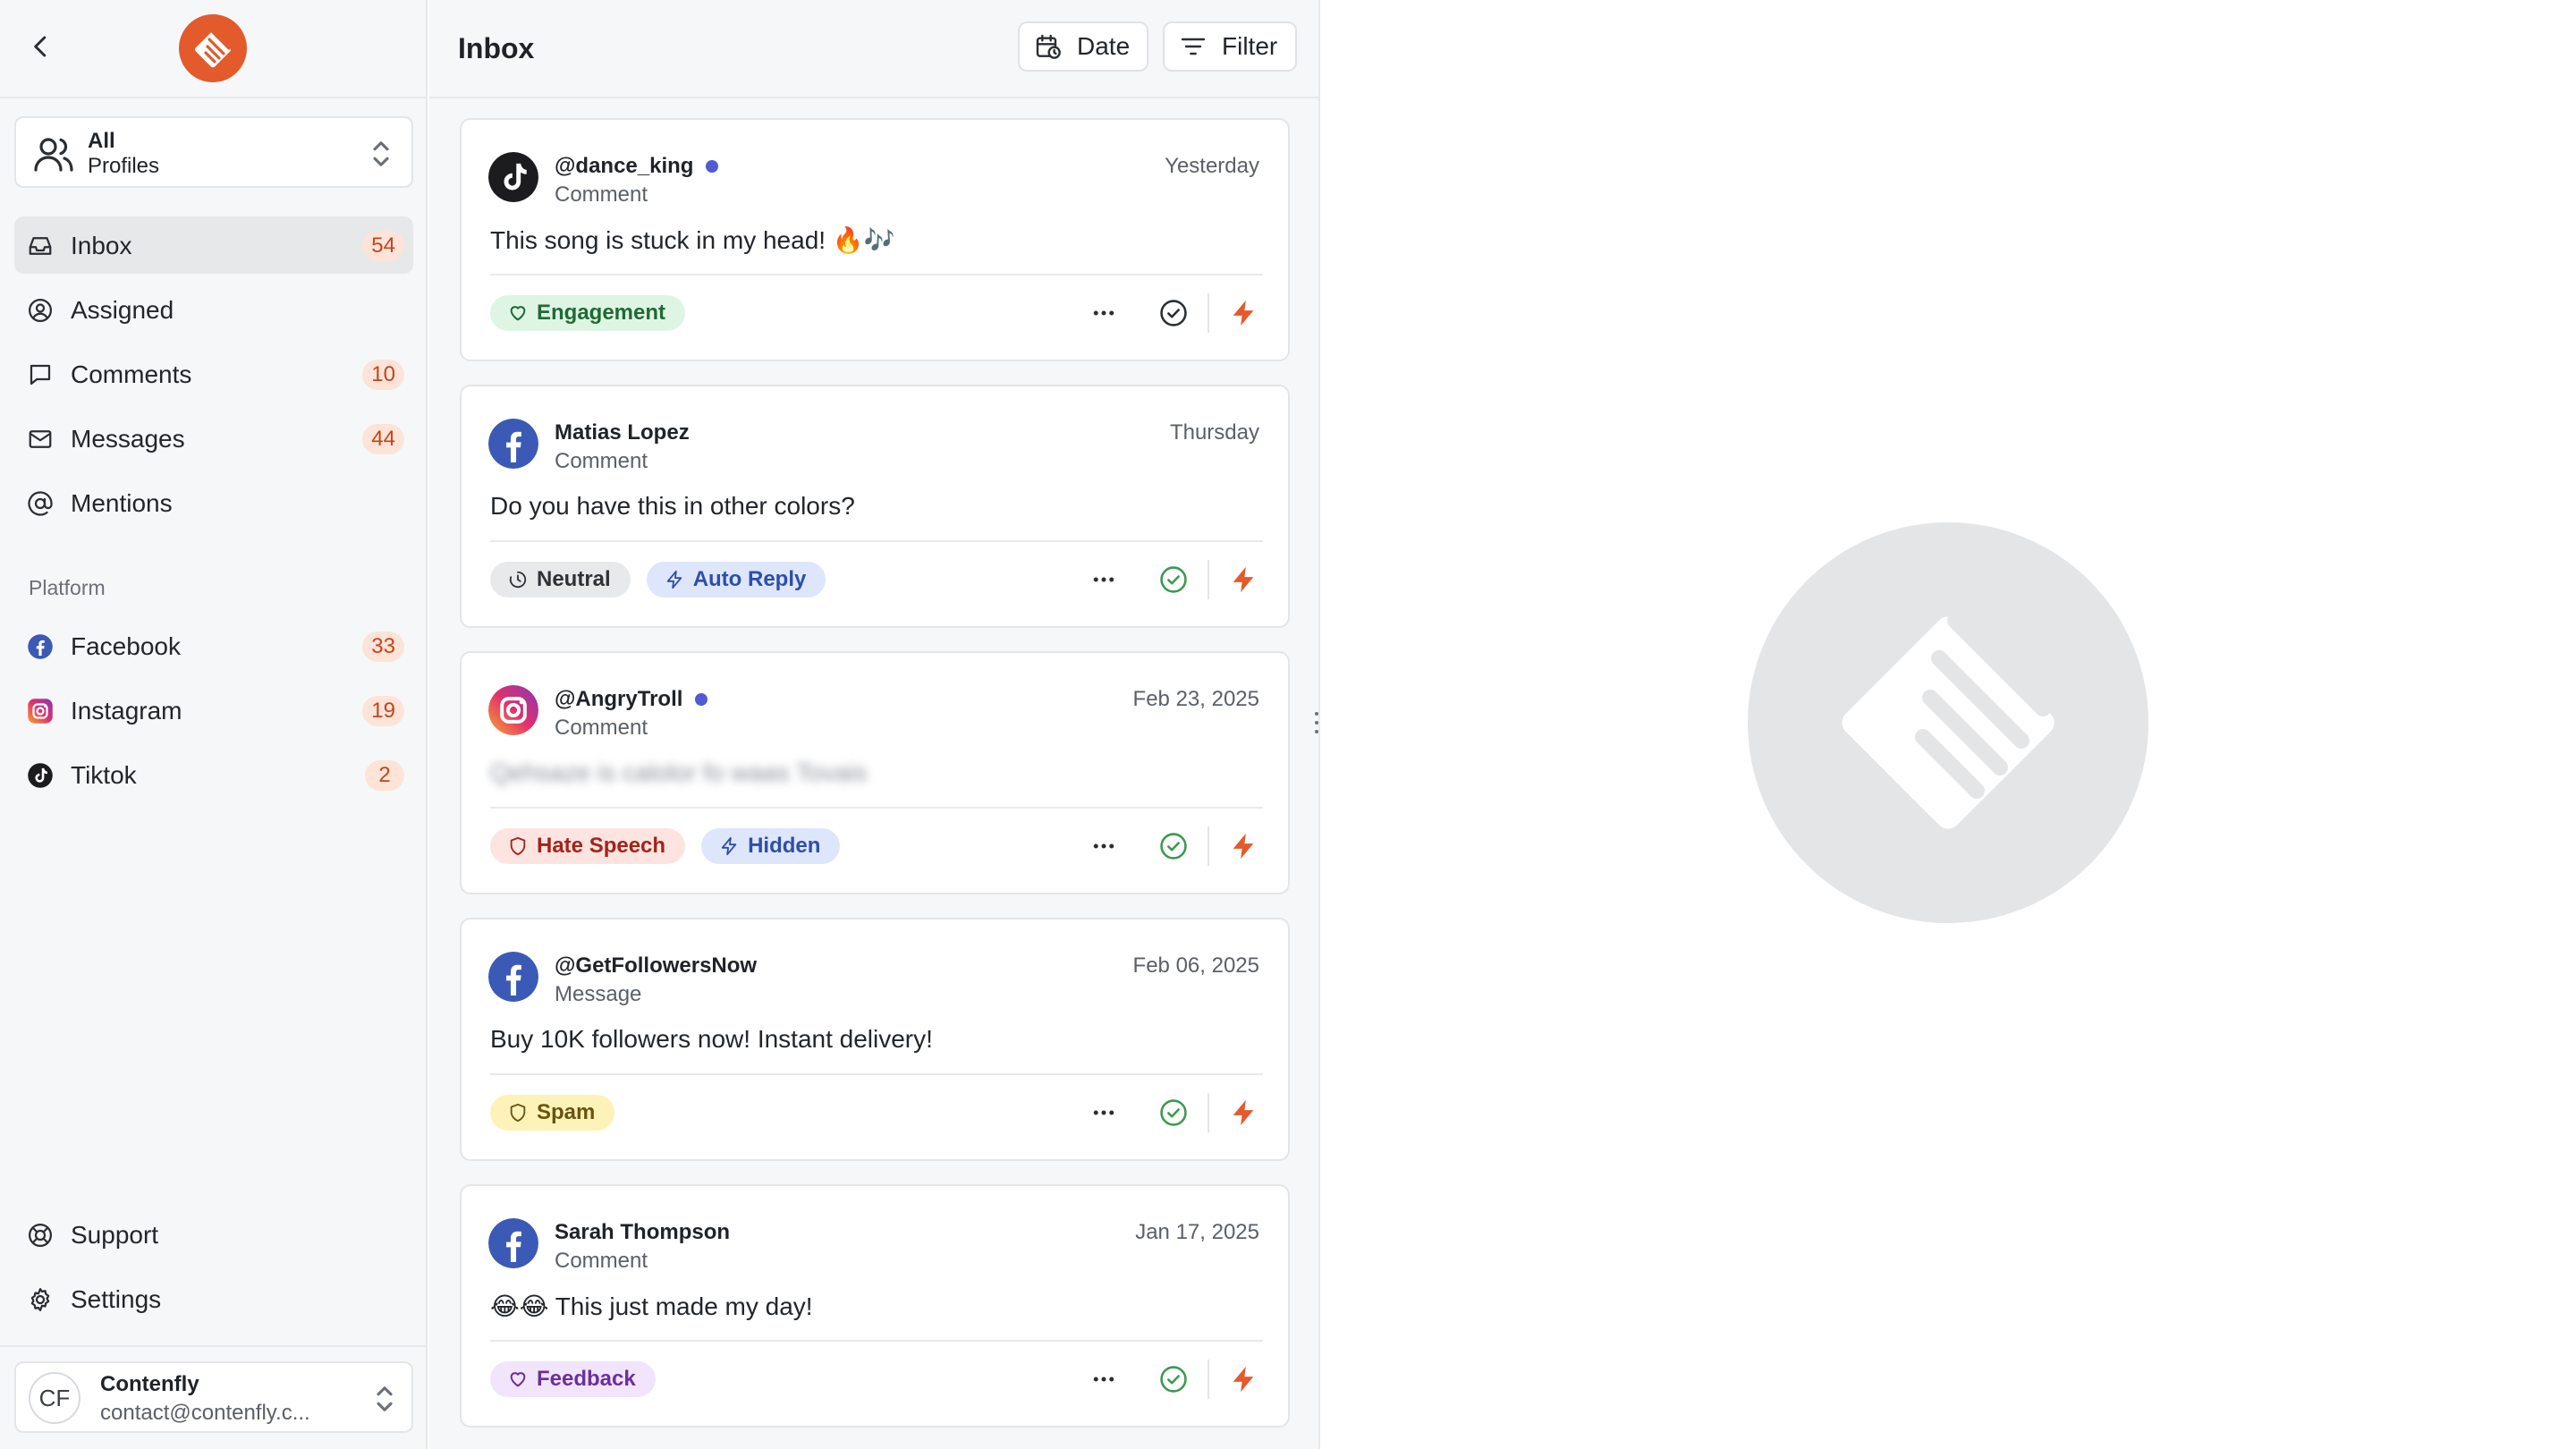 This screenshot has height=1449, width=2576. Describe the element at coordinates (213, 152) in the screenshot. I see `profile-switcher: All Profiles` at that location.